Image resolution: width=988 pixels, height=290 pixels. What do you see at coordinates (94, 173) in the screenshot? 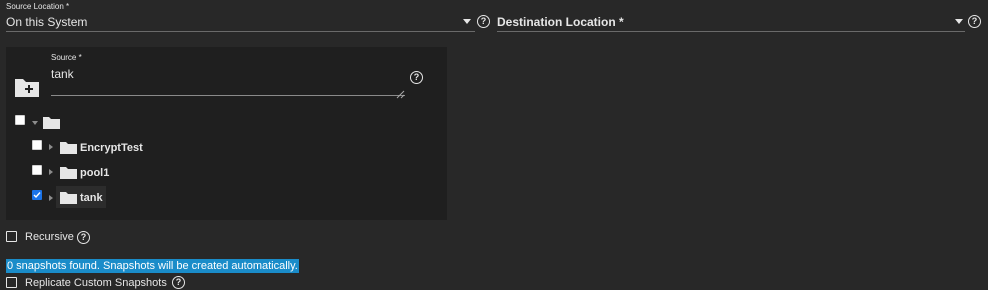
I see `tree-item-label: pool1` at bounding box center [94, 173].